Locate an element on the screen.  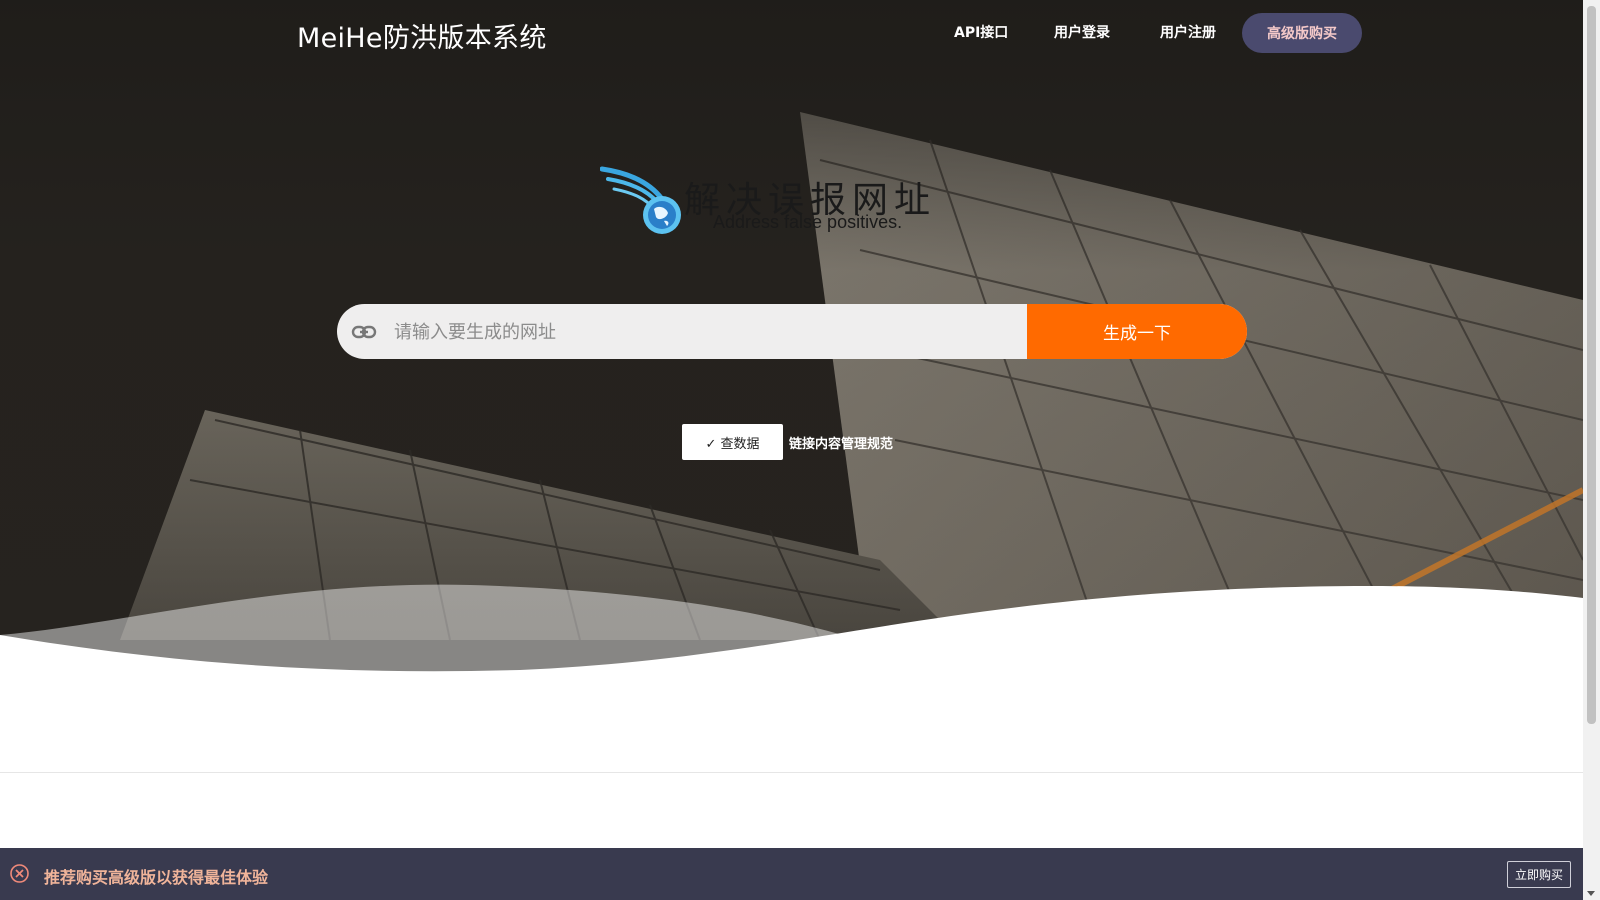
vertical-scrollbar is located at coordinates (1591, 450).